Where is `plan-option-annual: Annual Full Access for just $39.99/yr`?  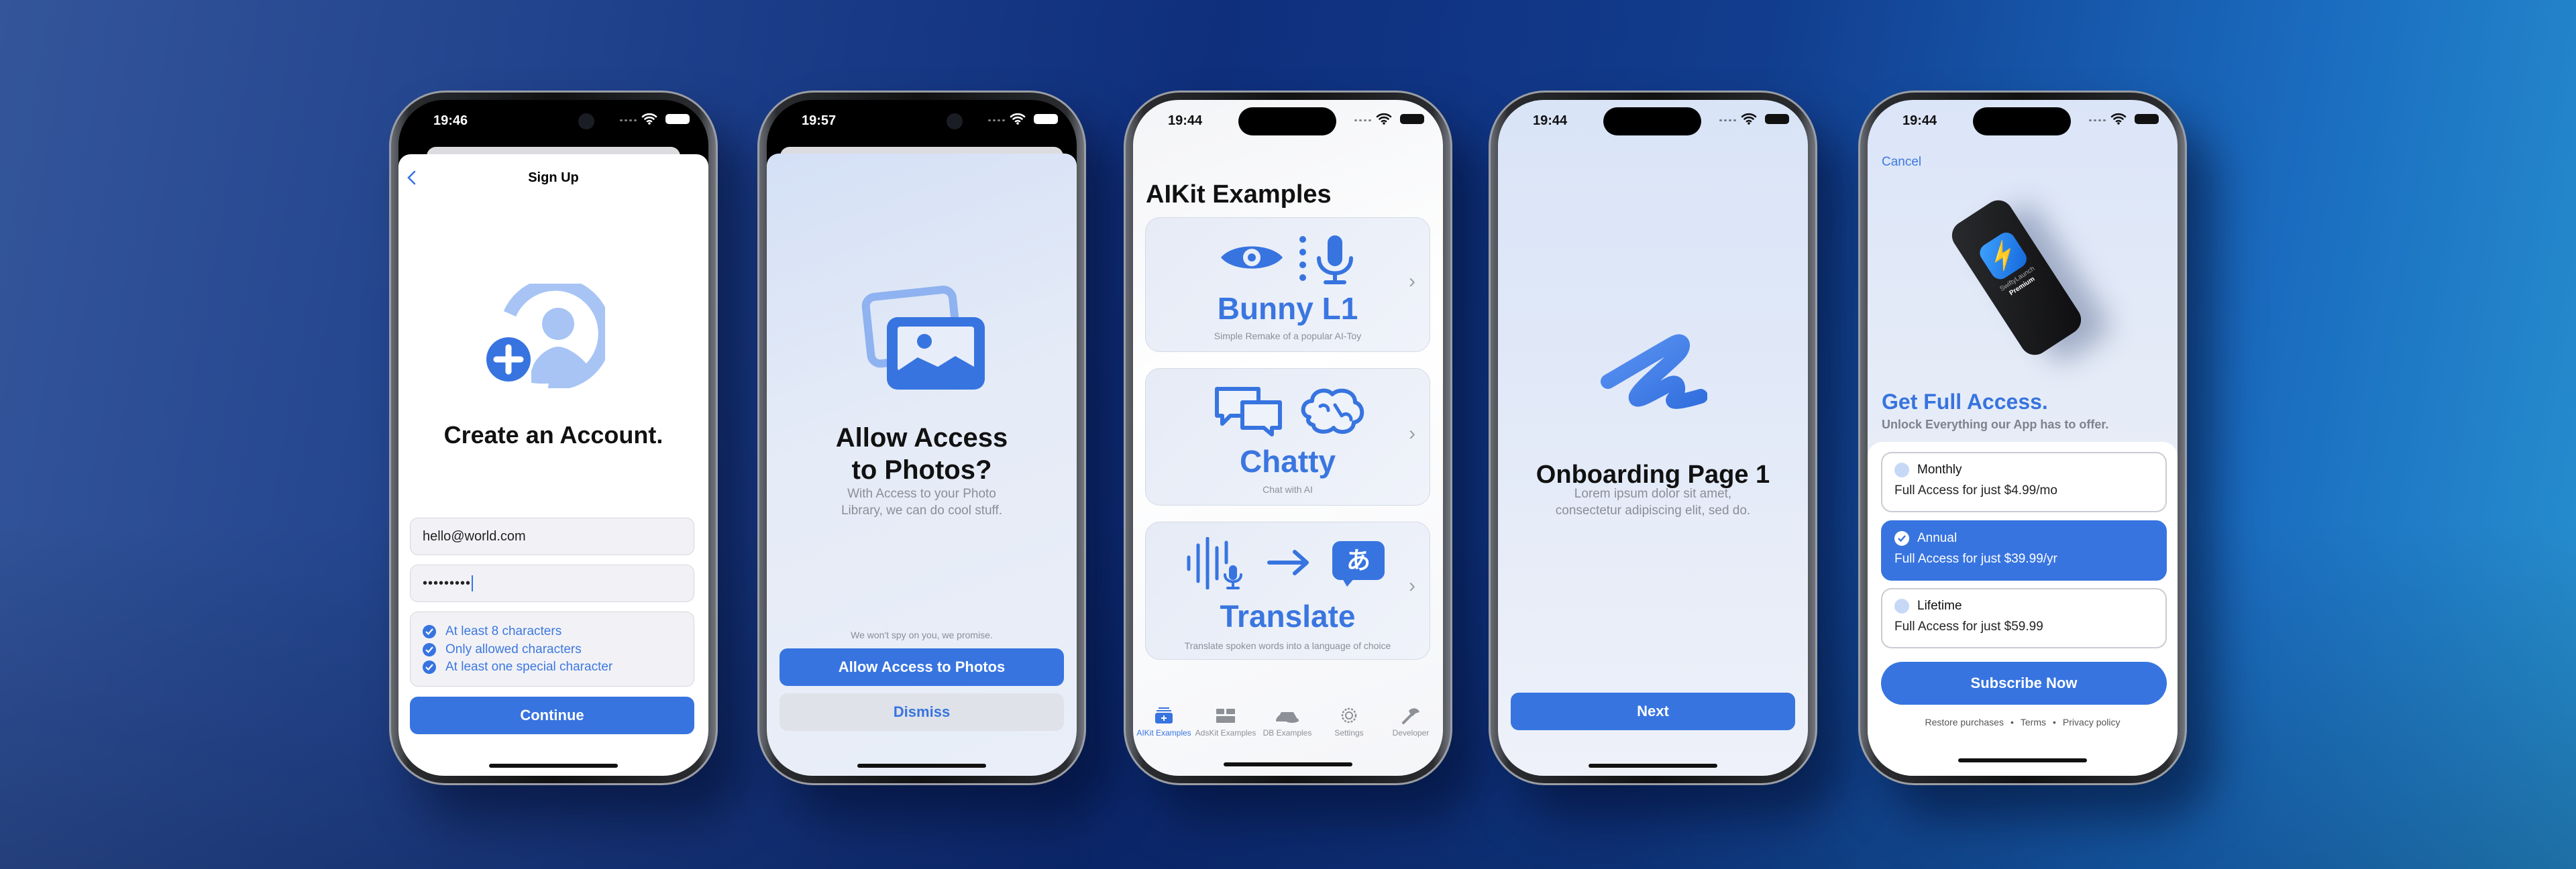
plan-option-annual: Annual Full Access for just $39.99/yr is located at coordinates (2024, 551).